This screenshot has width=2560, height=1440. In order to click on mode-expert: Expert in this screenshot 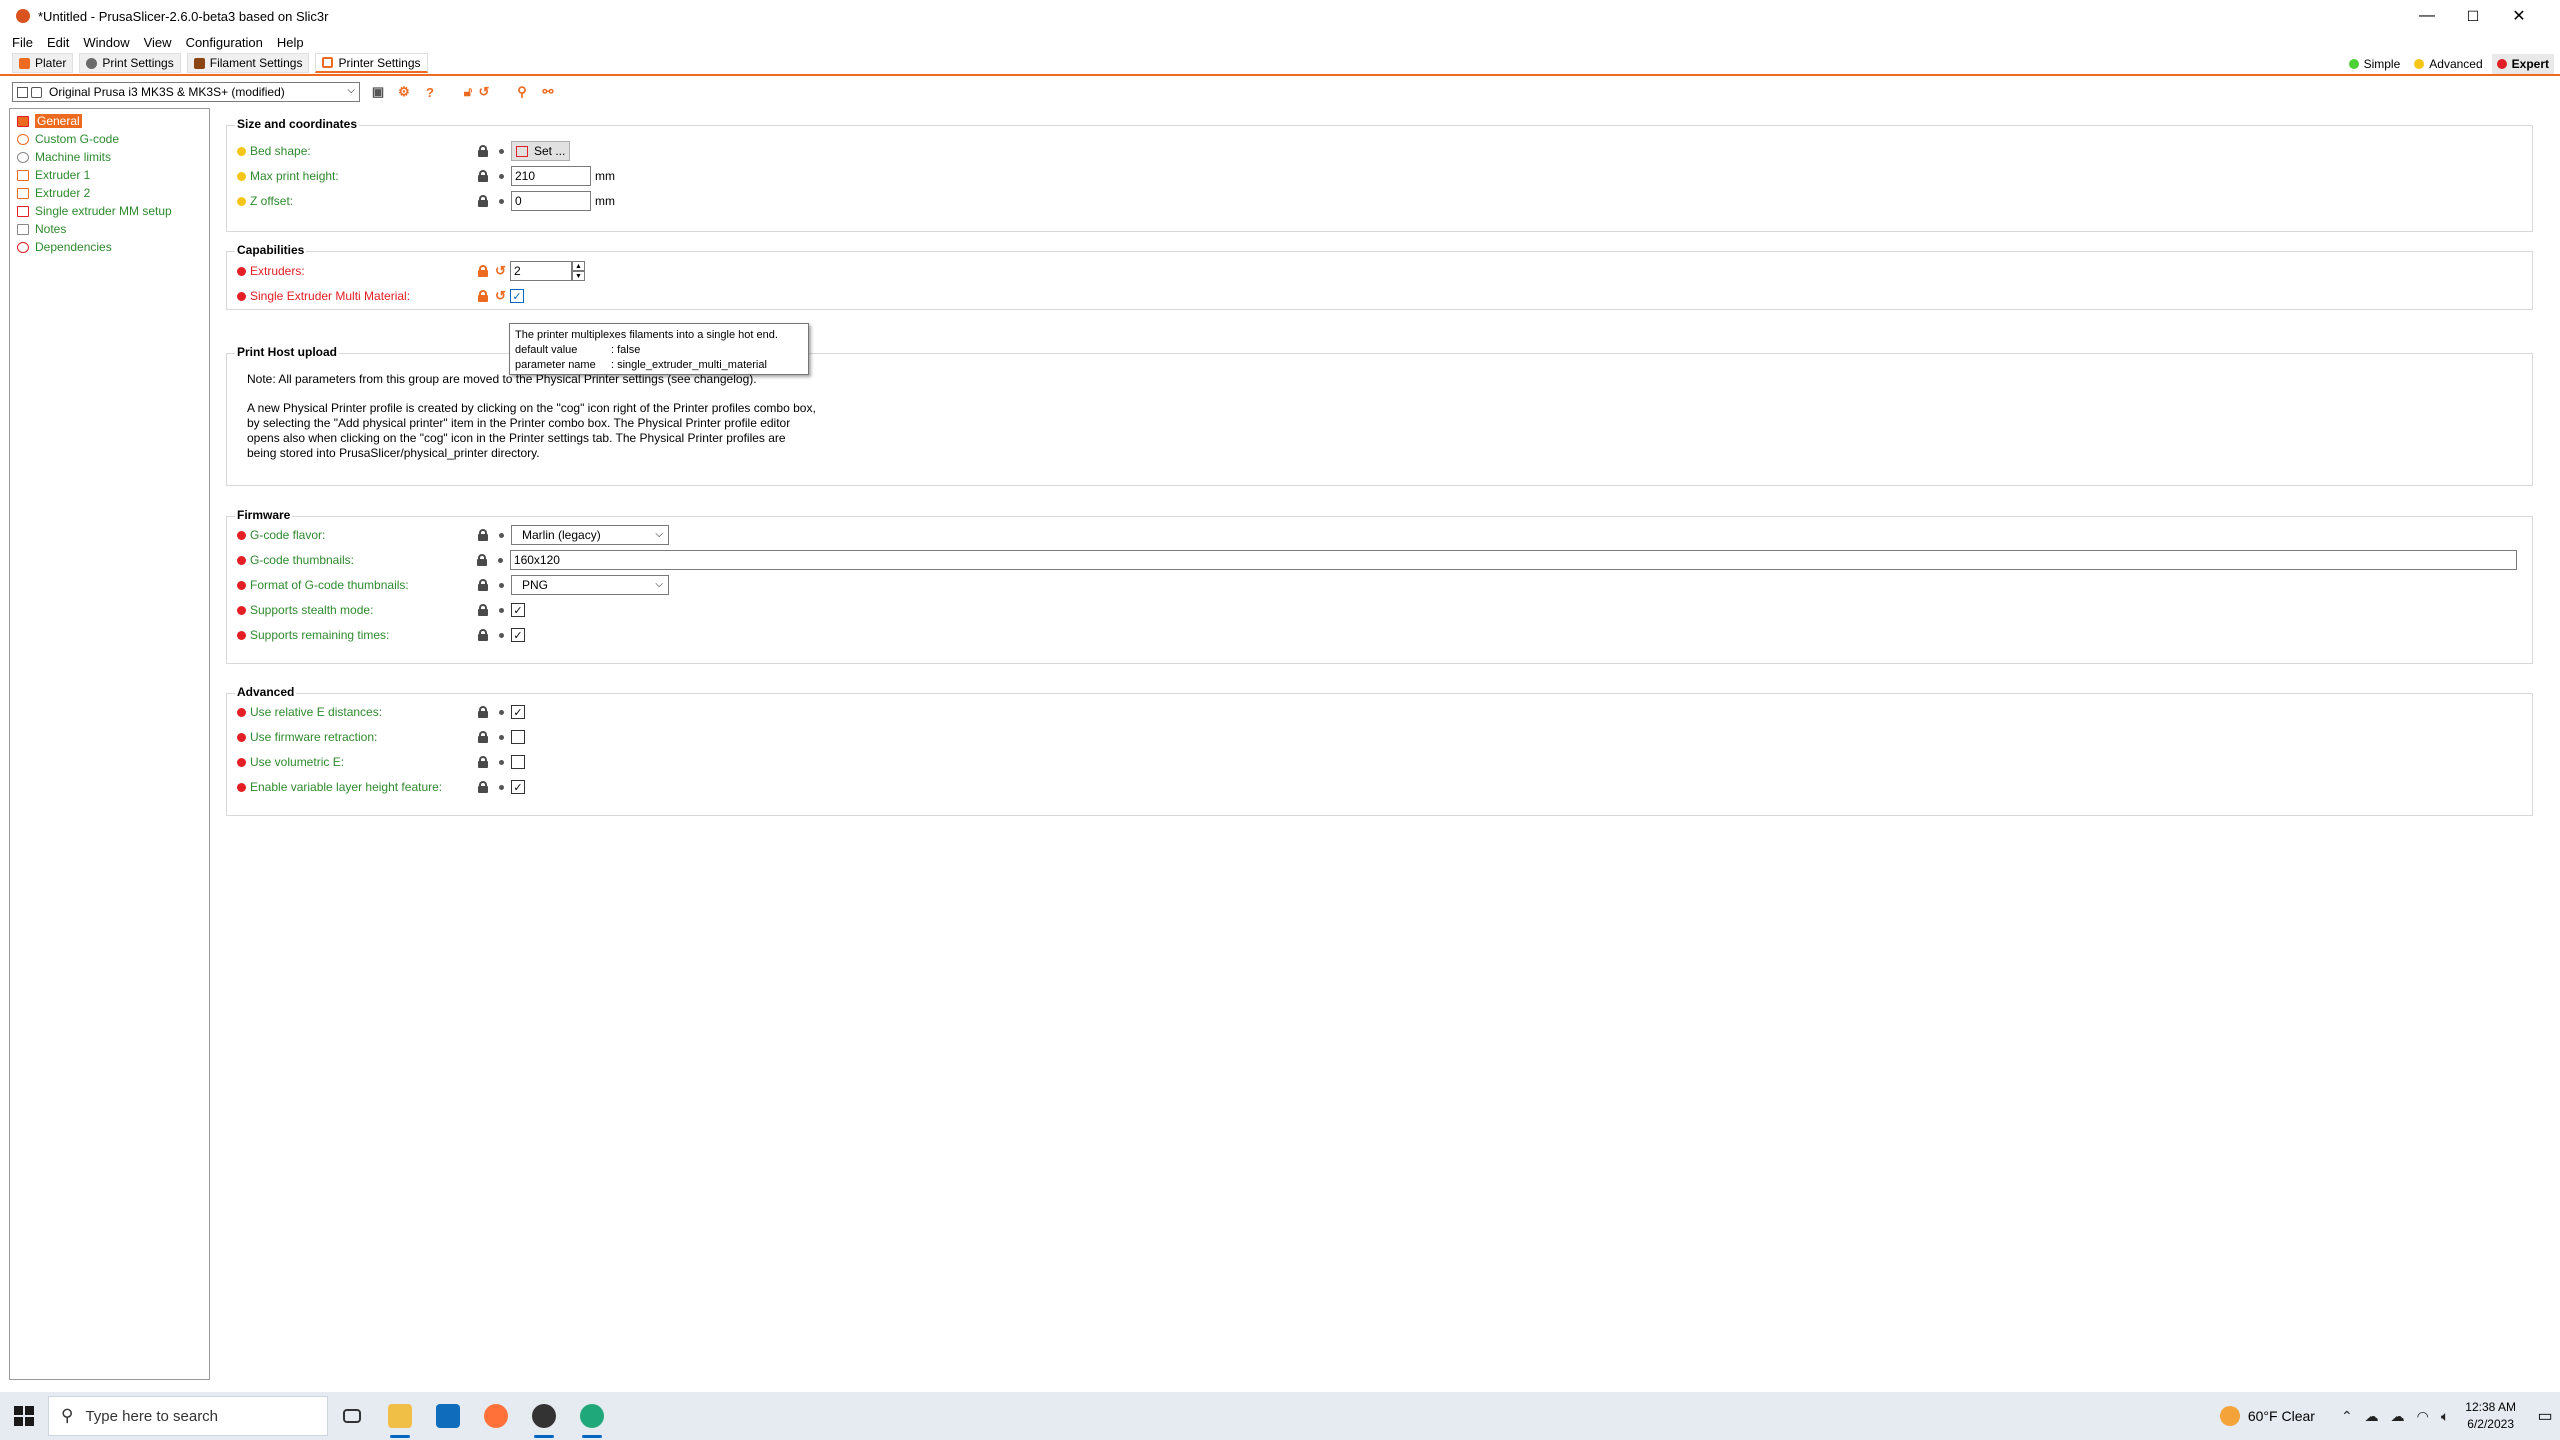, I will do `click(2522, 64)`.